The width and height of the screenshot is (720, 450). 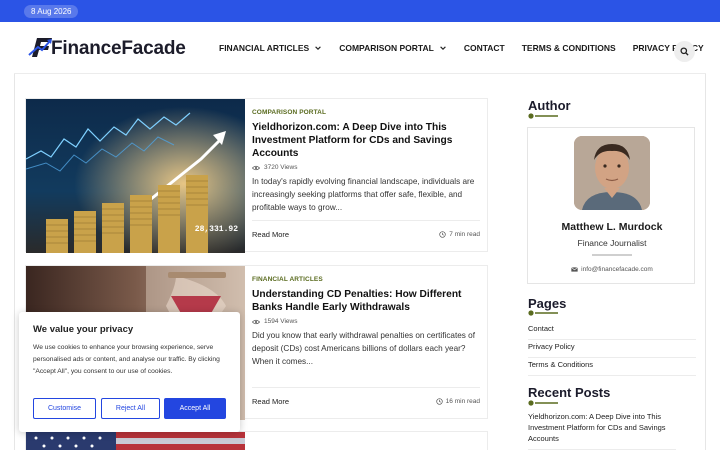 What do you see at coordinates (612, 243) in the screenshot?
I see `author-role: Finance Journalist` at bounding box center [612, 243].